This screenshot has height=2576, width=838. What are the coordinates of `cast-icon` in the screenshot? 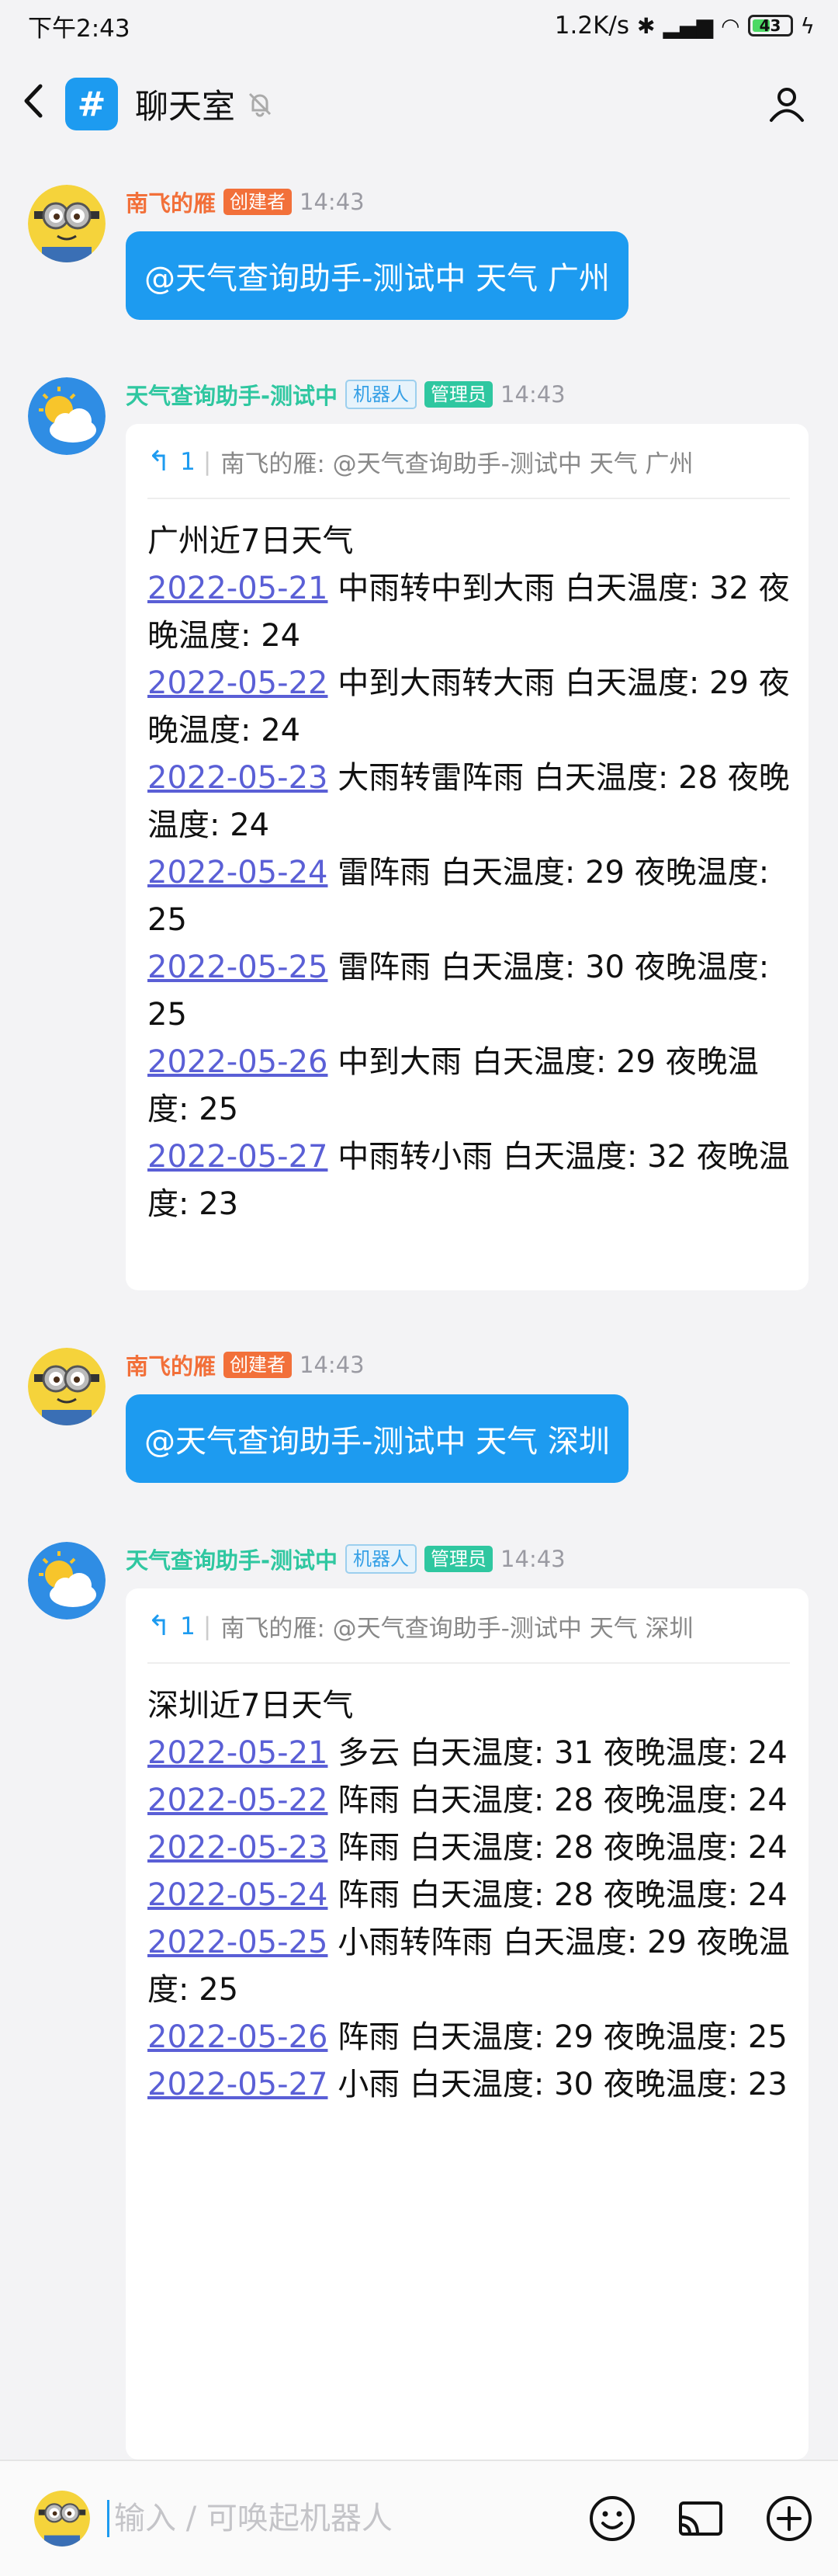 It's located at (700, 2518).